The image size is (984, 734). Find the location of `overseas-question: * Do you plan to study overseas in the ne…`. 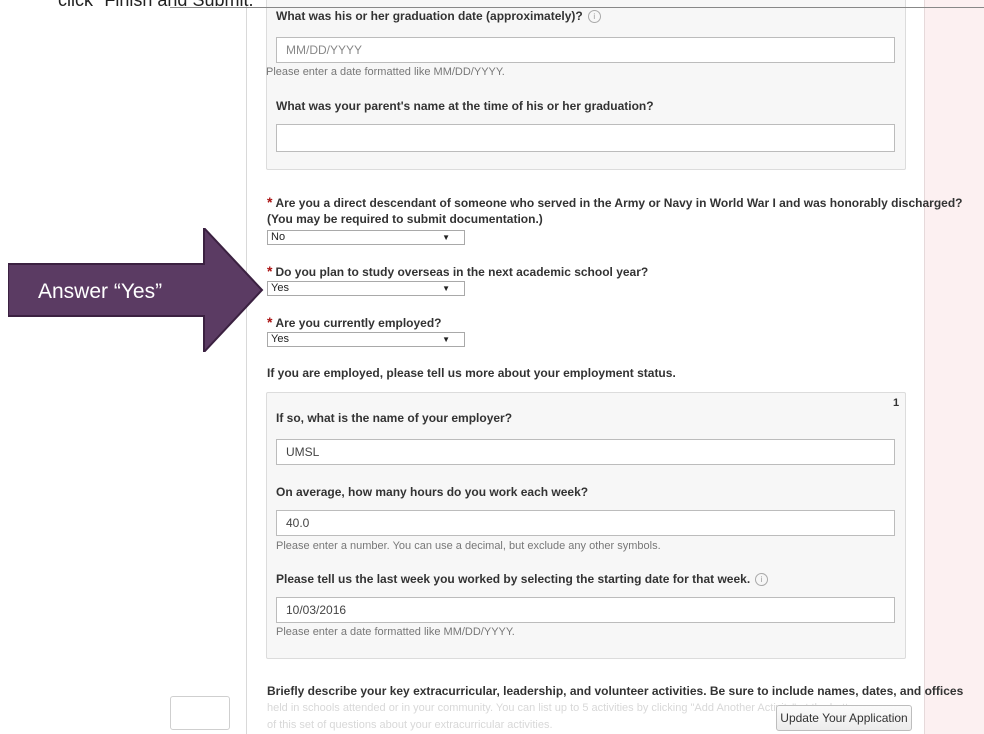

overseas-question: * Do you plan to study overseas in the ne… is located at coordinates (458, 271).